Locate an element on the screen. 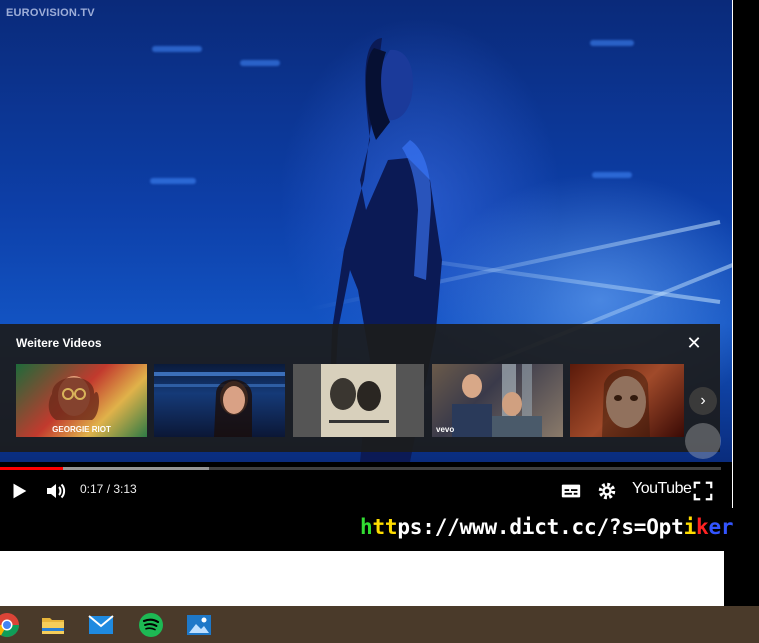 This screenshot has width=759, height=643. blank-area is located at coordinates (362, 578).